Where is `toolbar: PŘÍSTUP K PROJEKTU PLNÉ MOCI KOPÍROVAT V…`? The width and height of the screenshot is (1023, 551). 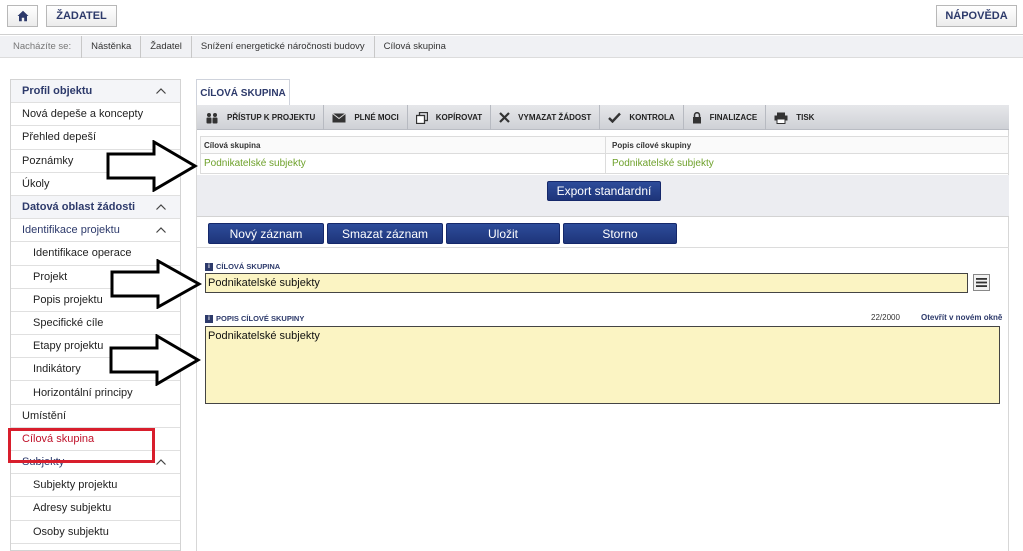
toolbar: PŘÍSTUP K PROJEKTU PLNÉ MOCI KOPÍROVAT V… is located at coordinates (603, 117).